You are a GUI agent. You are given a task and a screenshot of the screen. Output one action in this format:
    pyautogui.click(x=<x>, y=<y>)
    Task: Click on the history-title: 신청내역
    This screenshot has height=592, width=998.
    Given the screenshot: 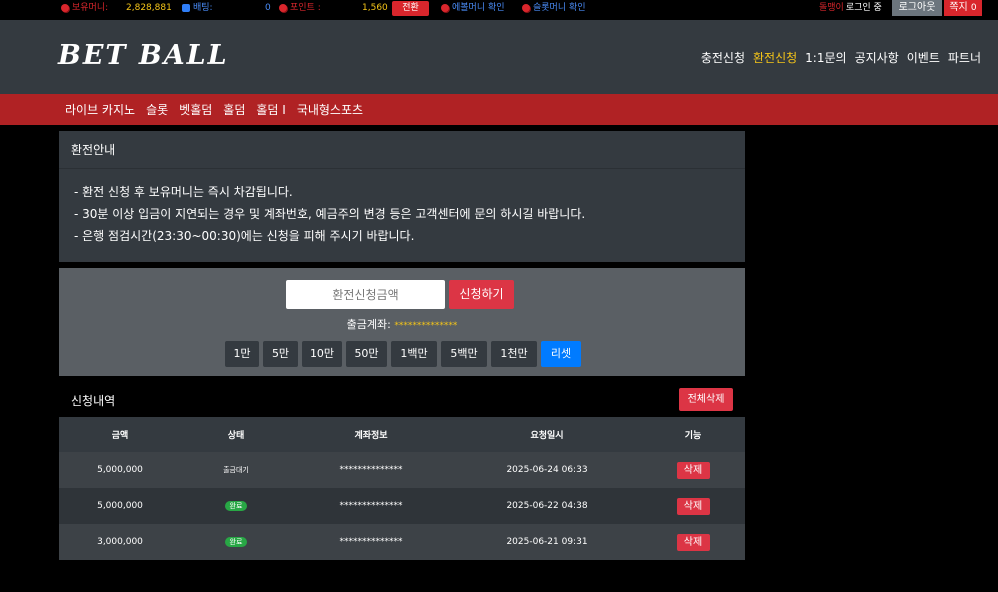 What is the action you would take?
    pyautogui.click(x=93, y=401)
    